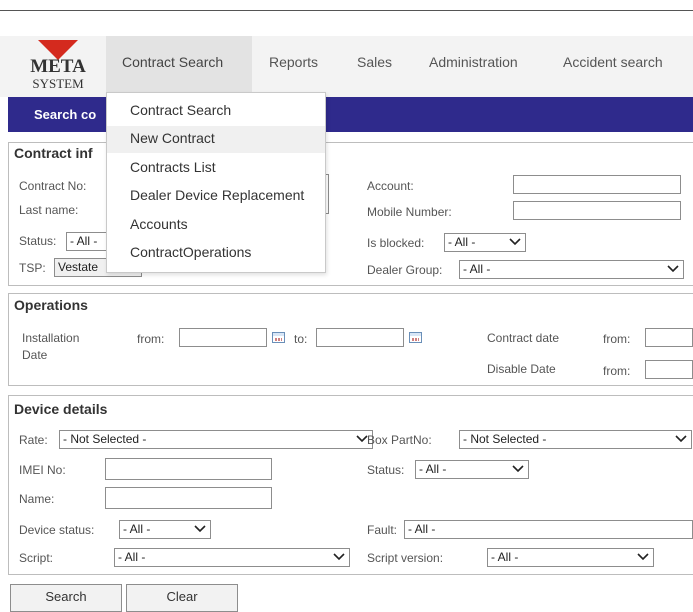  I want to click on imei-label: IMEI No:, so click(42, 470).